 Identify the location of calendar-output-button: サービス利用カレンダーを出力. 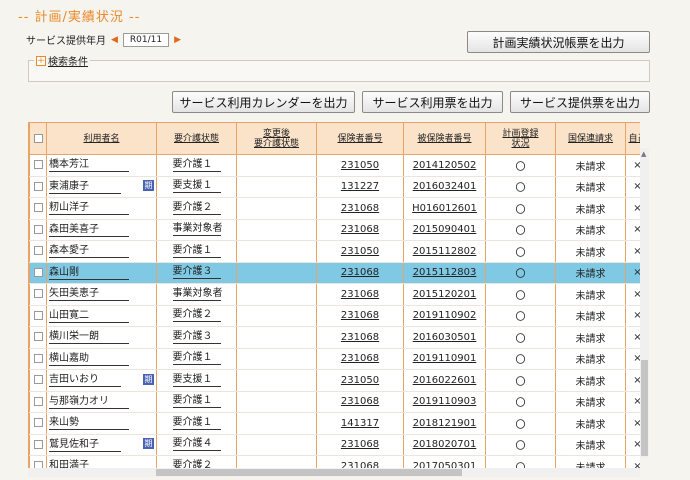
(263, 102).